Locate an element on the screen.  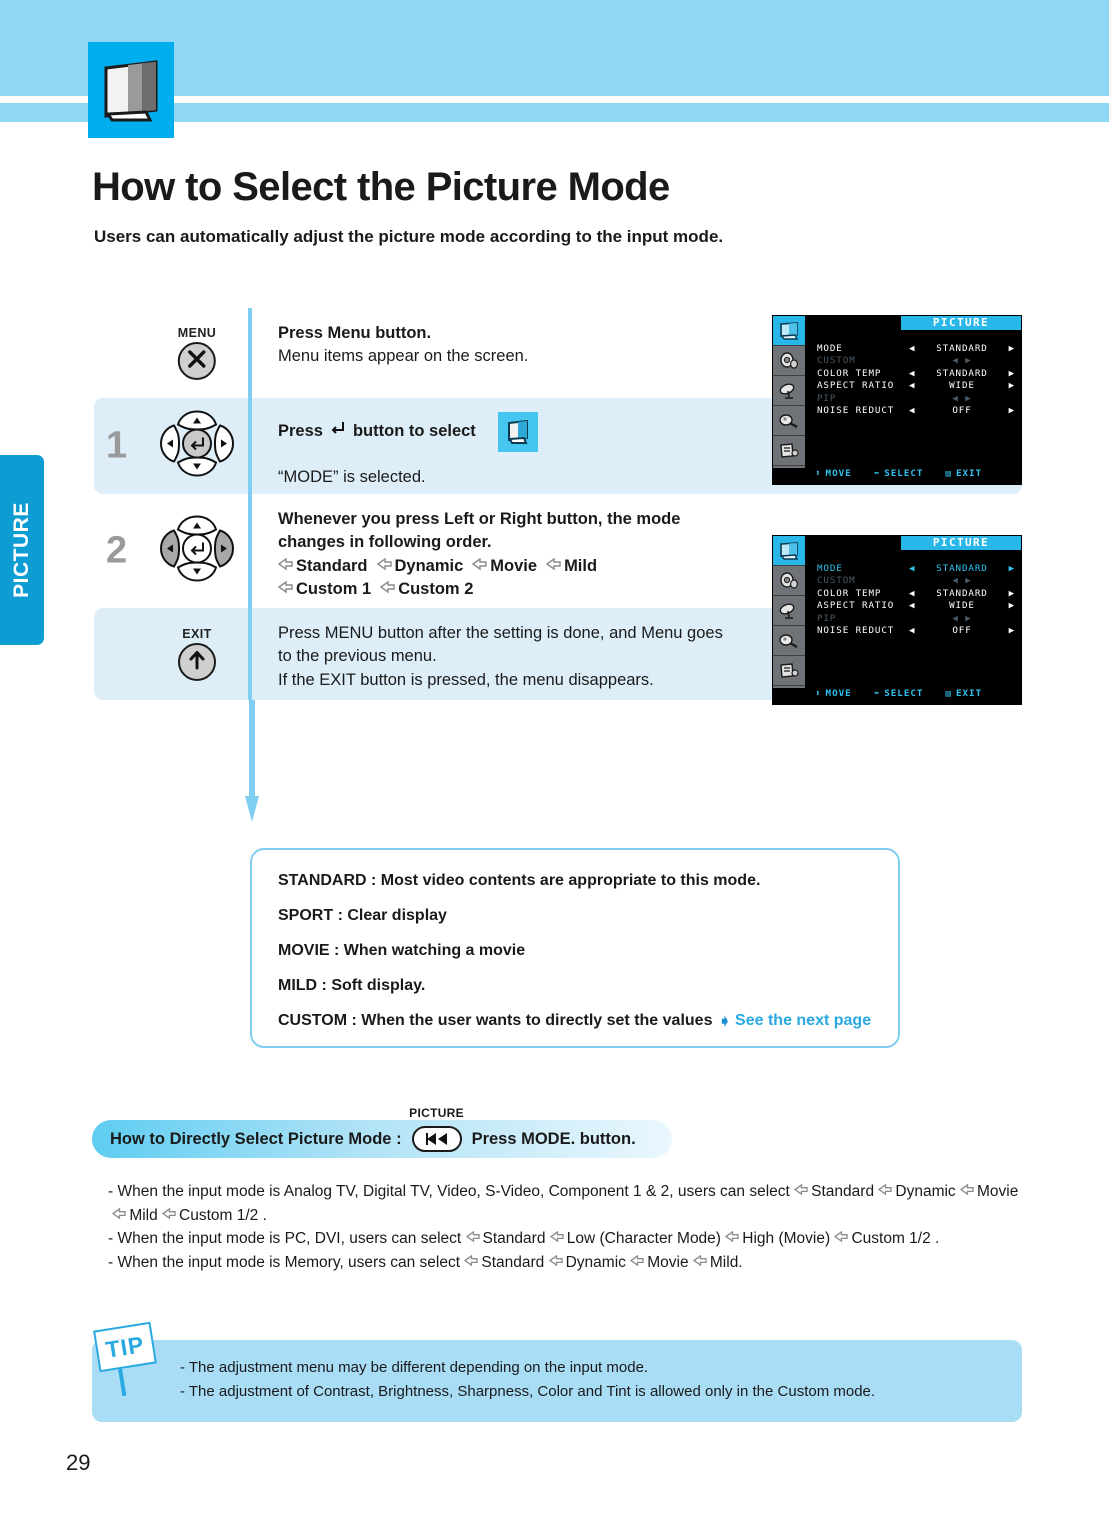
arrow-up-icon is located at coordinates (197, 662).